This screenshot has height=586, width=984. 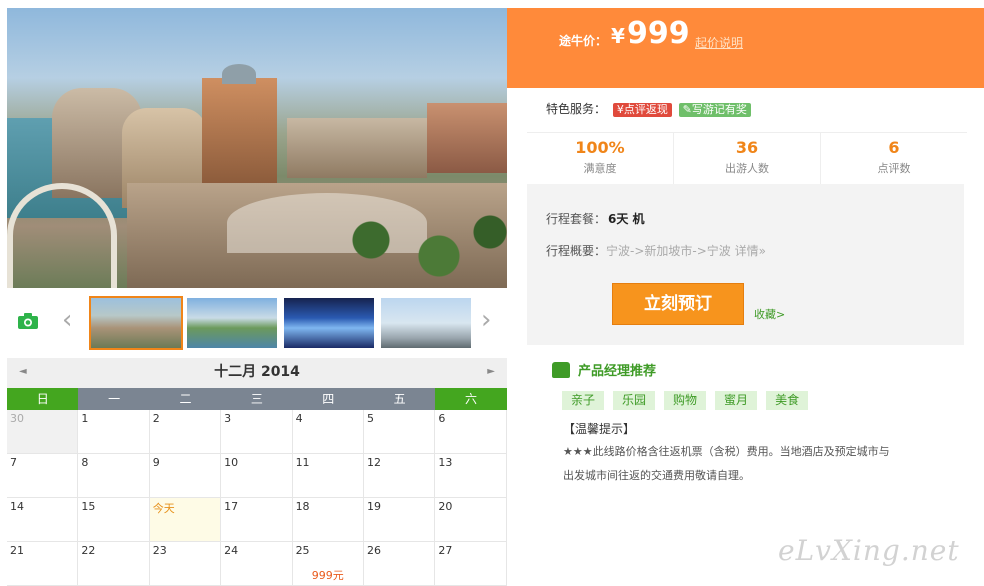 I want to click on calendar-month-title: 十二月 2014, so click(x=257, y=372).